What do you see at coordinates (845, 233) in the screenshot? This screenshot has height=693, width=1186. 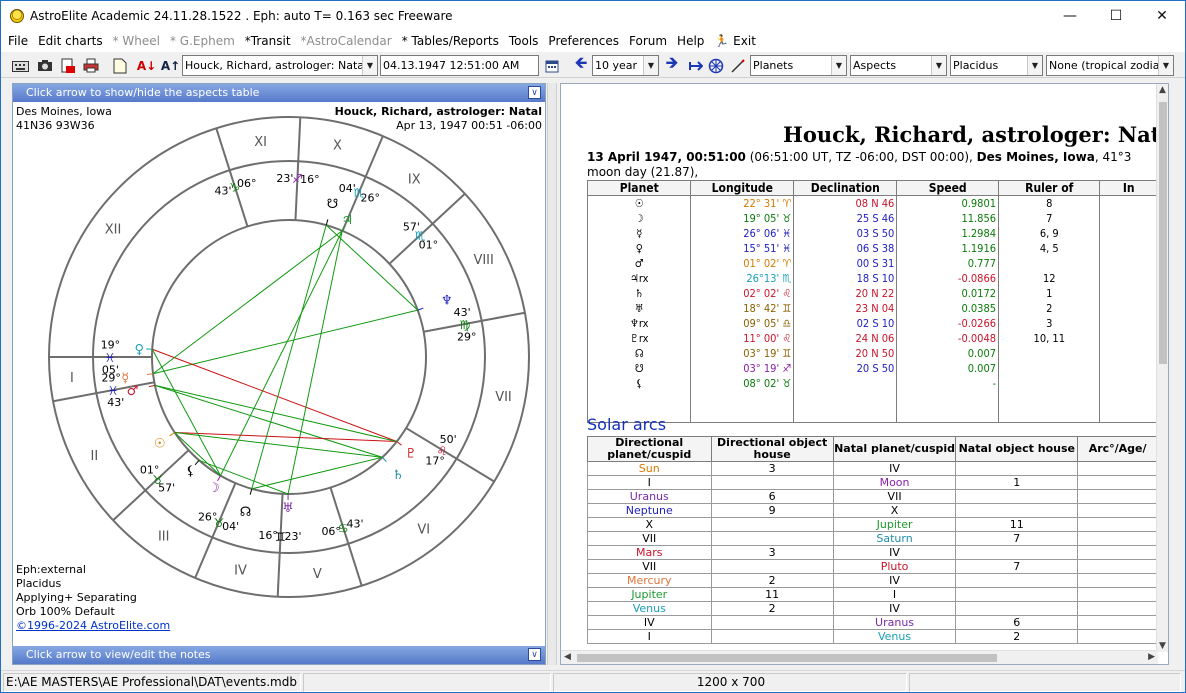 I see `table-cell: 03 S 50` at bounding box center [845, 233].